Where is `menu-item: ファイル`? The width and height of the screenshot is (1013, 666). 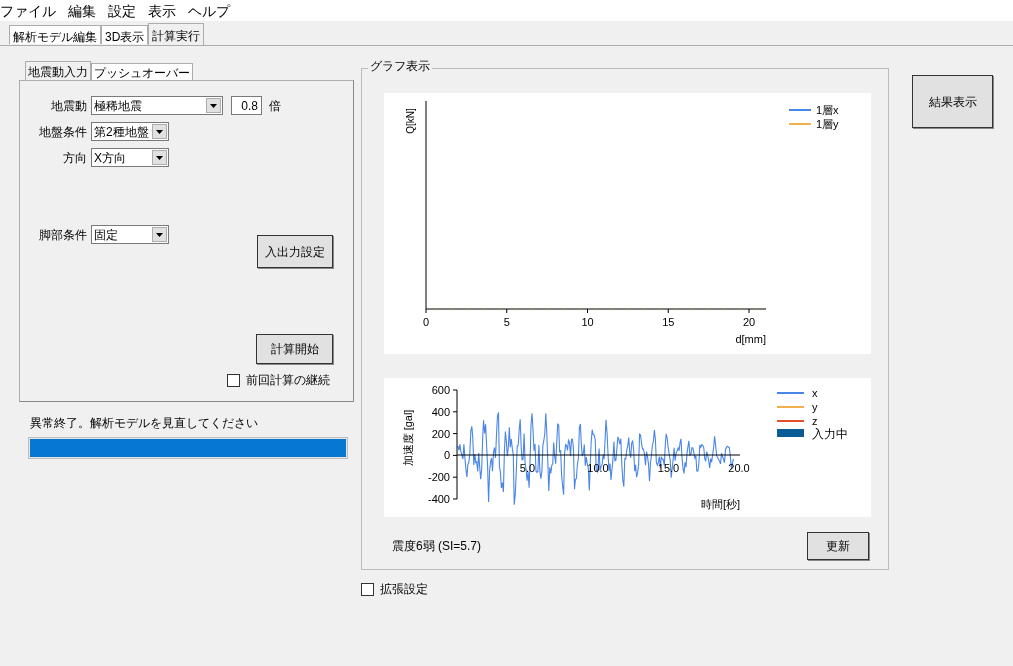 menu-item: ファイル is located at coordinates (28, 10).